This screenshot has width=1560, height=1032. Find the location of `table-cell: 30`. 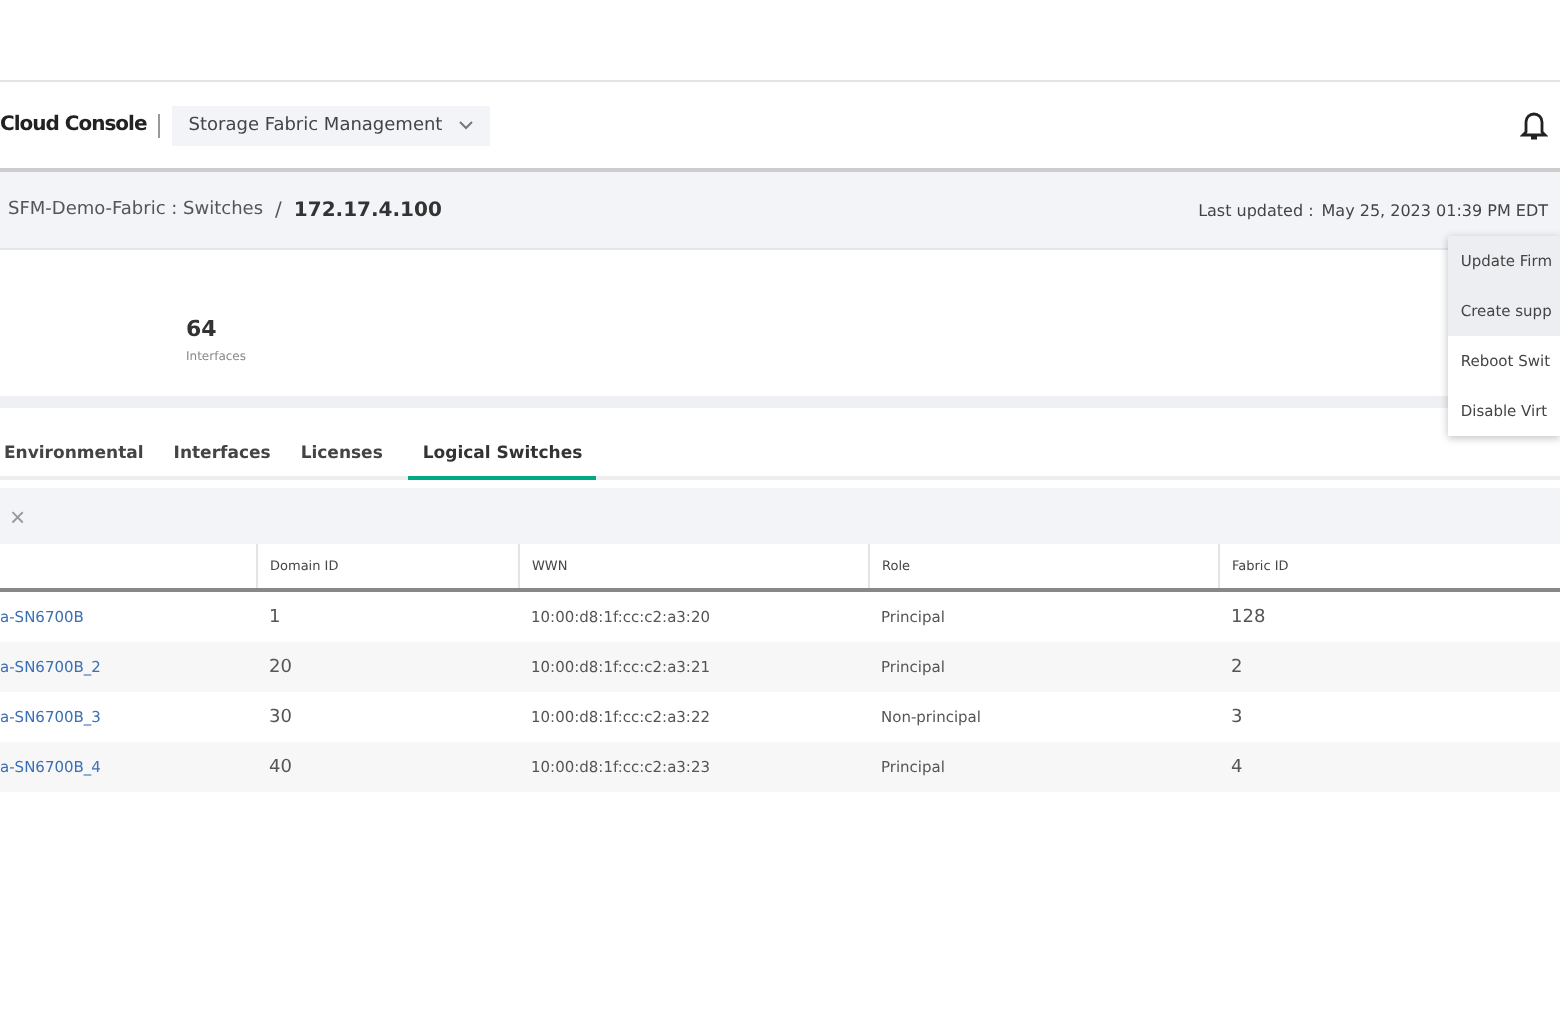

table-cell: 30 is located at coordinates (280, 717).